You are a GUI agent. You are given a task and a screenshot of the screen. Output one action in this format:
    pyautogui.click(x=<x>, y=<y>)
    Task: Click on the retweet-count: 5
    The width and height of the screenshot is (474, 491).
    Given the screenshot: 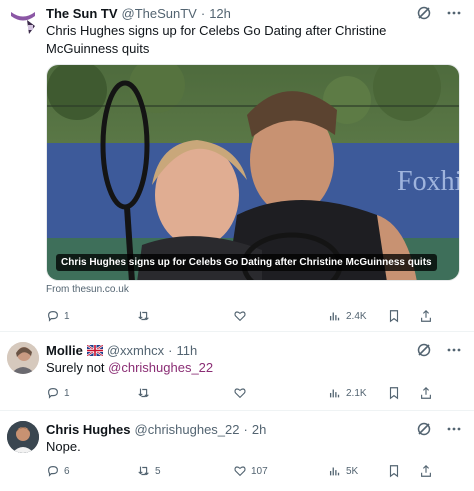 What is the action you would take?
    pyautogui.click(x=158, y=471)
    